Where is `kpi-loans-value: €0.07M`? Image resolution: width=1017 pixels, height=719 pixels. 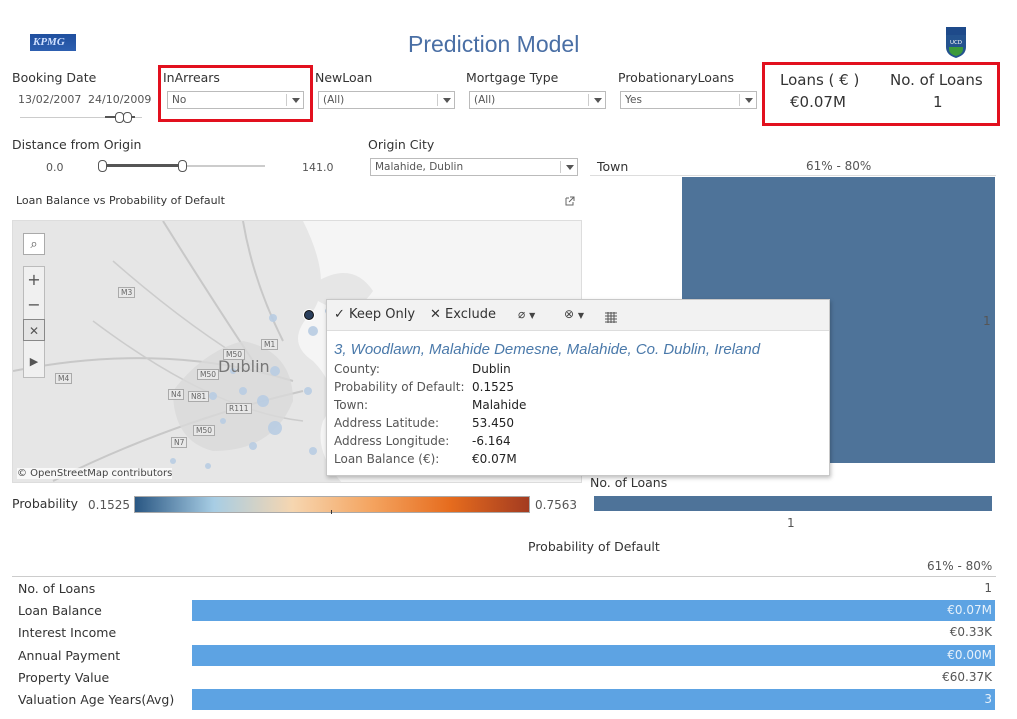
kpi-loans-value: €0.07M is located at coordinates (818, 102).